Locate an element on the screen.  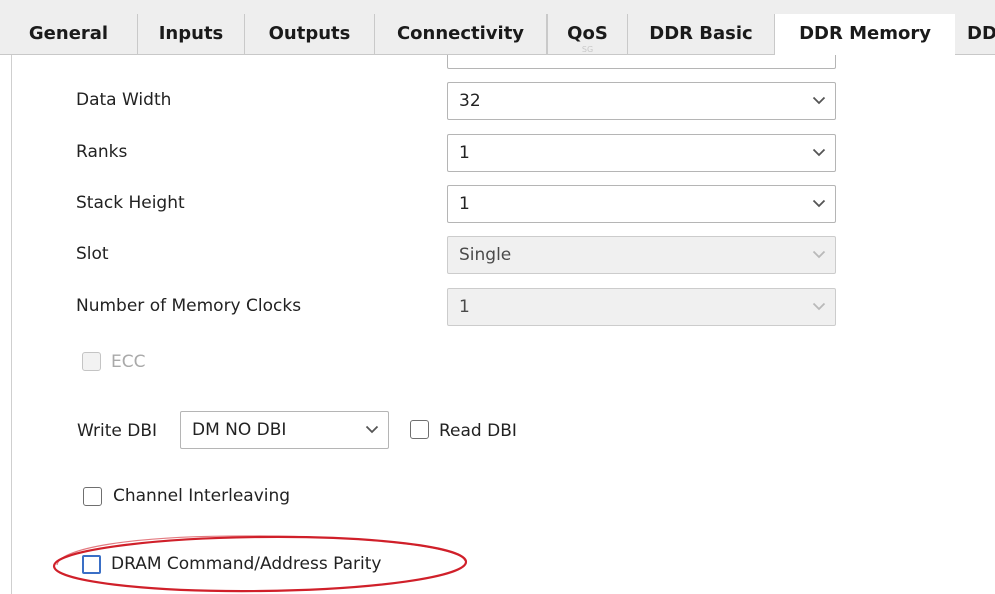
tab-qos: QoS SG is located at coordinates (588, 34).